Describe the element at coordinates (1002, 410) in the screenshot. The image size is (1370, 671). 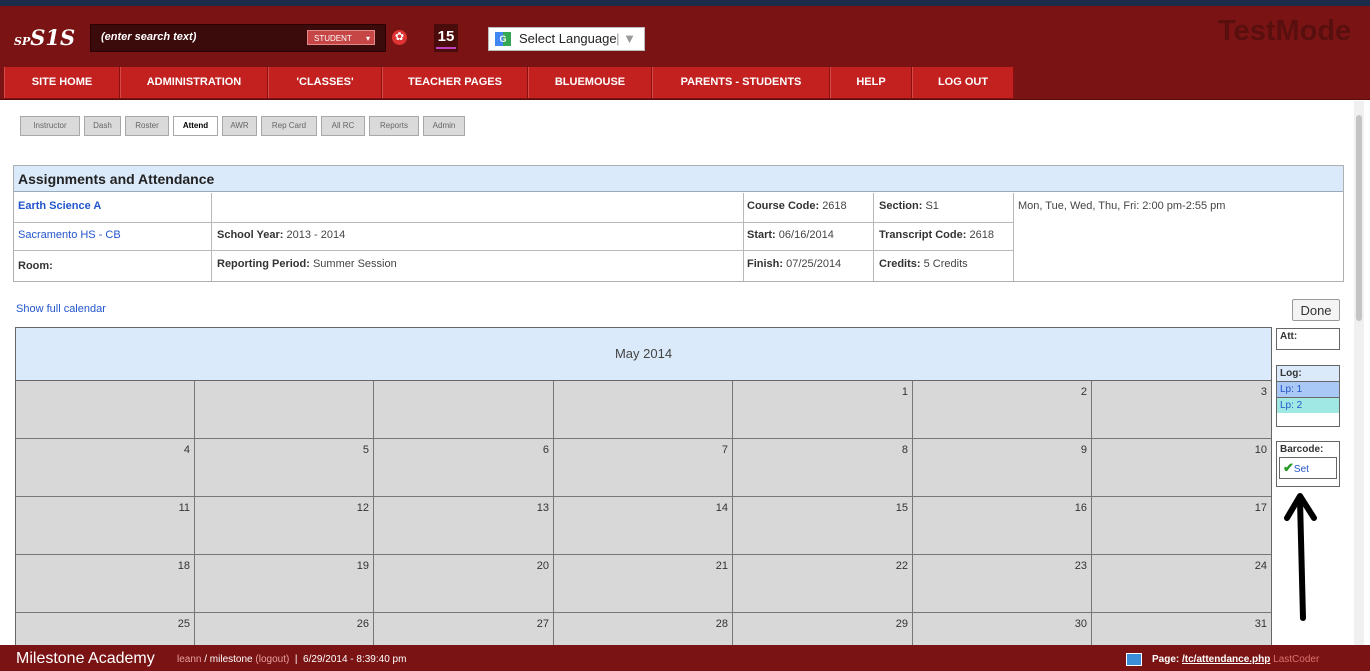
I see `calendar-day-cell: 2` at that location.